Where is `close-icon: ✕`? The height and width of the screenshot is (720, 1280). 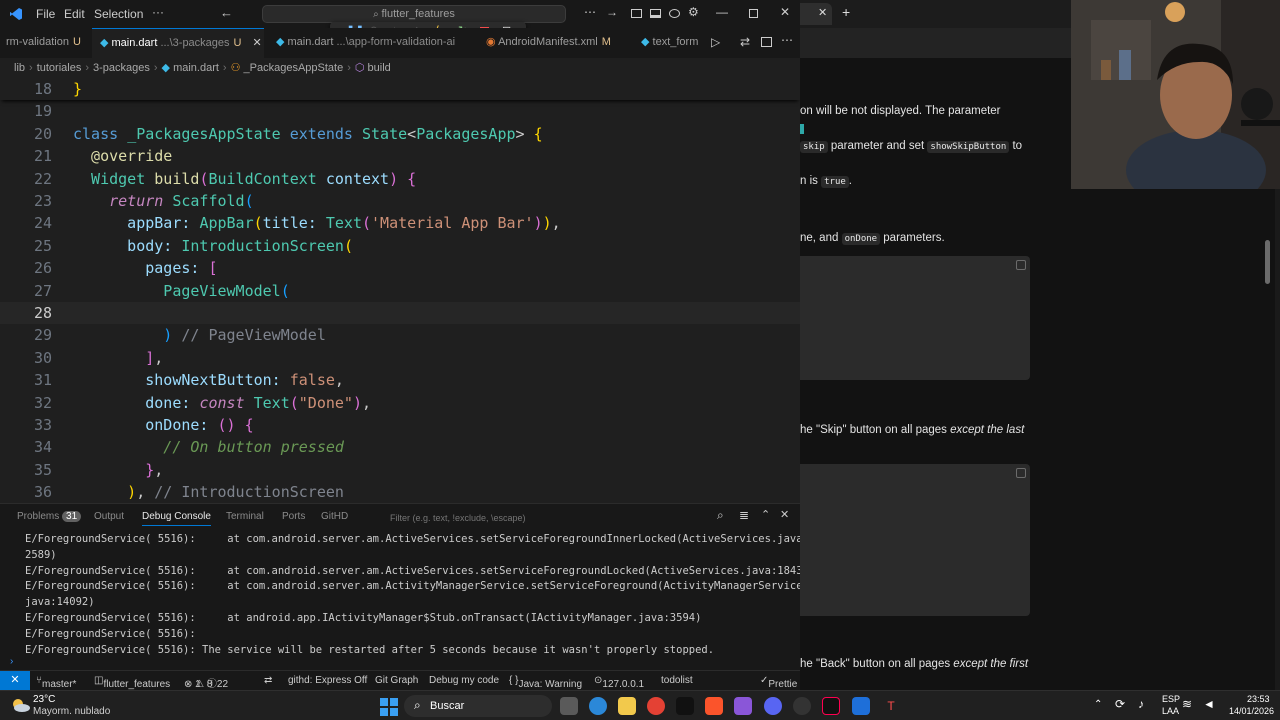
close-icon: ✕ is located at coordinates (785, 12).